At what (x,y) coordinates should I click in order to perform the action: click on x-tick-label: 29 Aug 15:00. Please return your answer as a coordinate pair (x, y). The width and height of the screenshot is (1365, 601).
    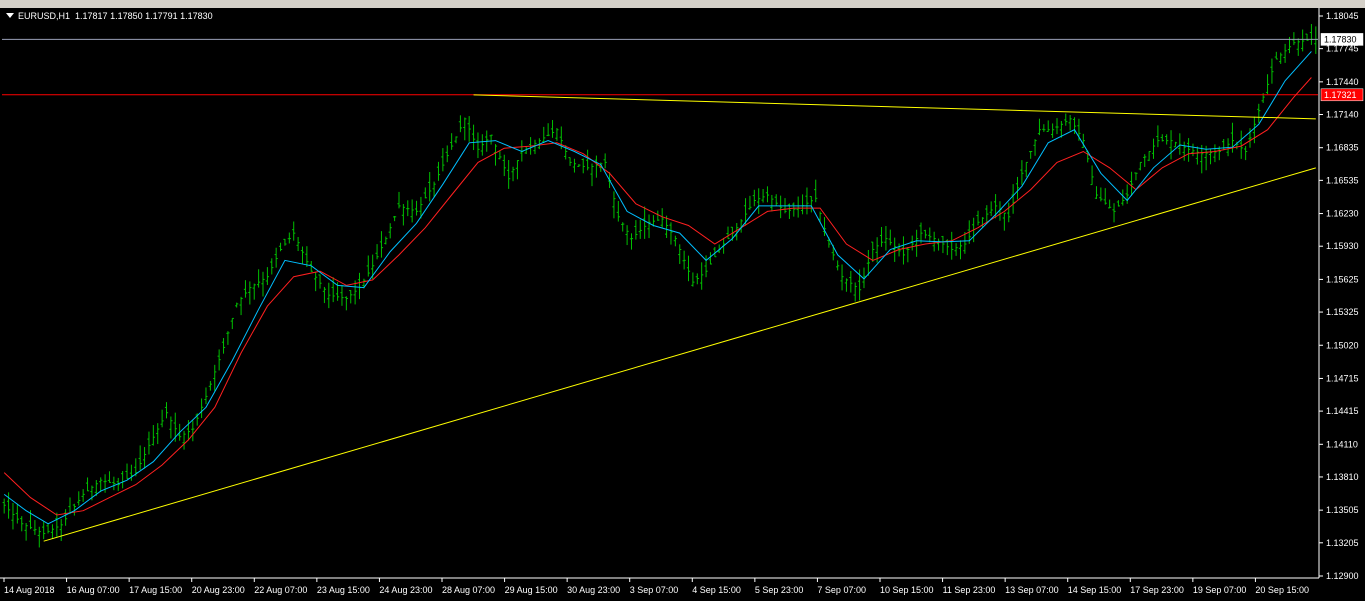
    Looking at the image, I should click on (531, 590).